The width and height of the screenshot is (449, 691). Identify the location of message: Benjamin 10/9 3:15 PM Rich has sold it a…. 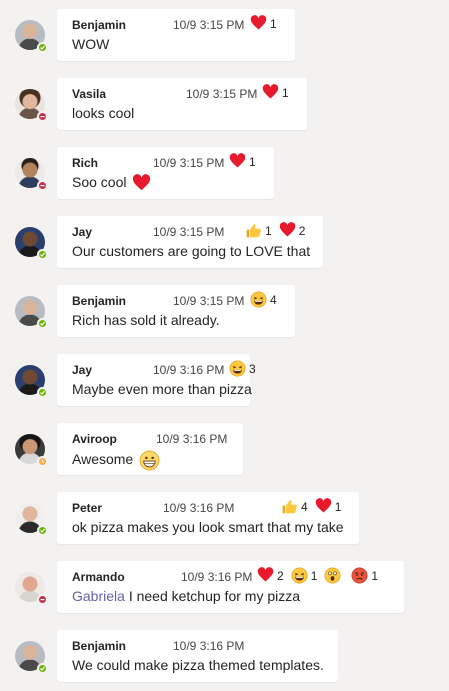
(224, 306).